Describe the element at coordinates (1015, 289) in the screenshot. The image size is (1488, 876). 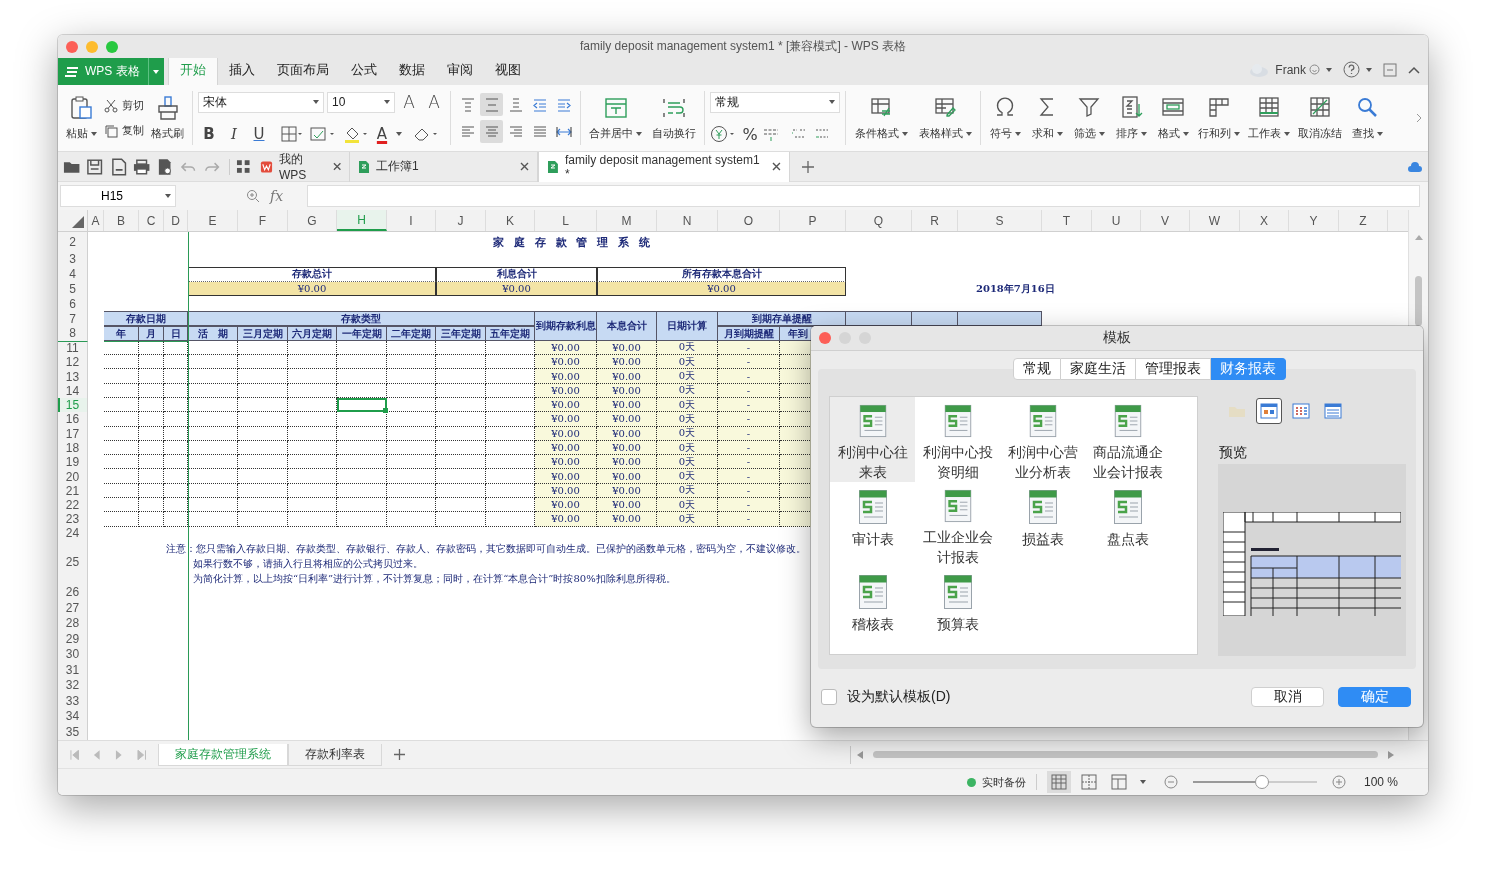
I see `date-text: 2018年7月16日` at that location.